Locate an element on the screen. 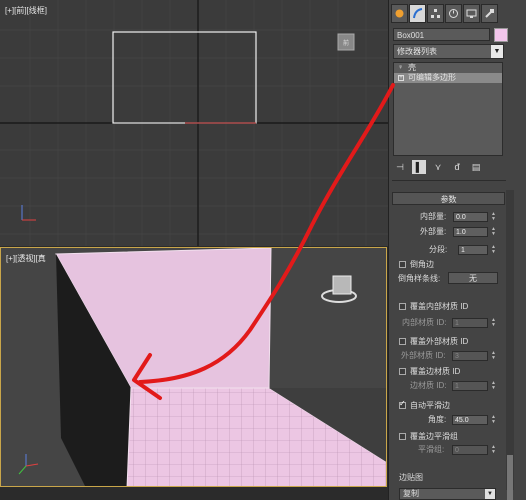 The image size is (526, 500). bevel-edges-label: 倒角边 is located at coordinates (422, 264).